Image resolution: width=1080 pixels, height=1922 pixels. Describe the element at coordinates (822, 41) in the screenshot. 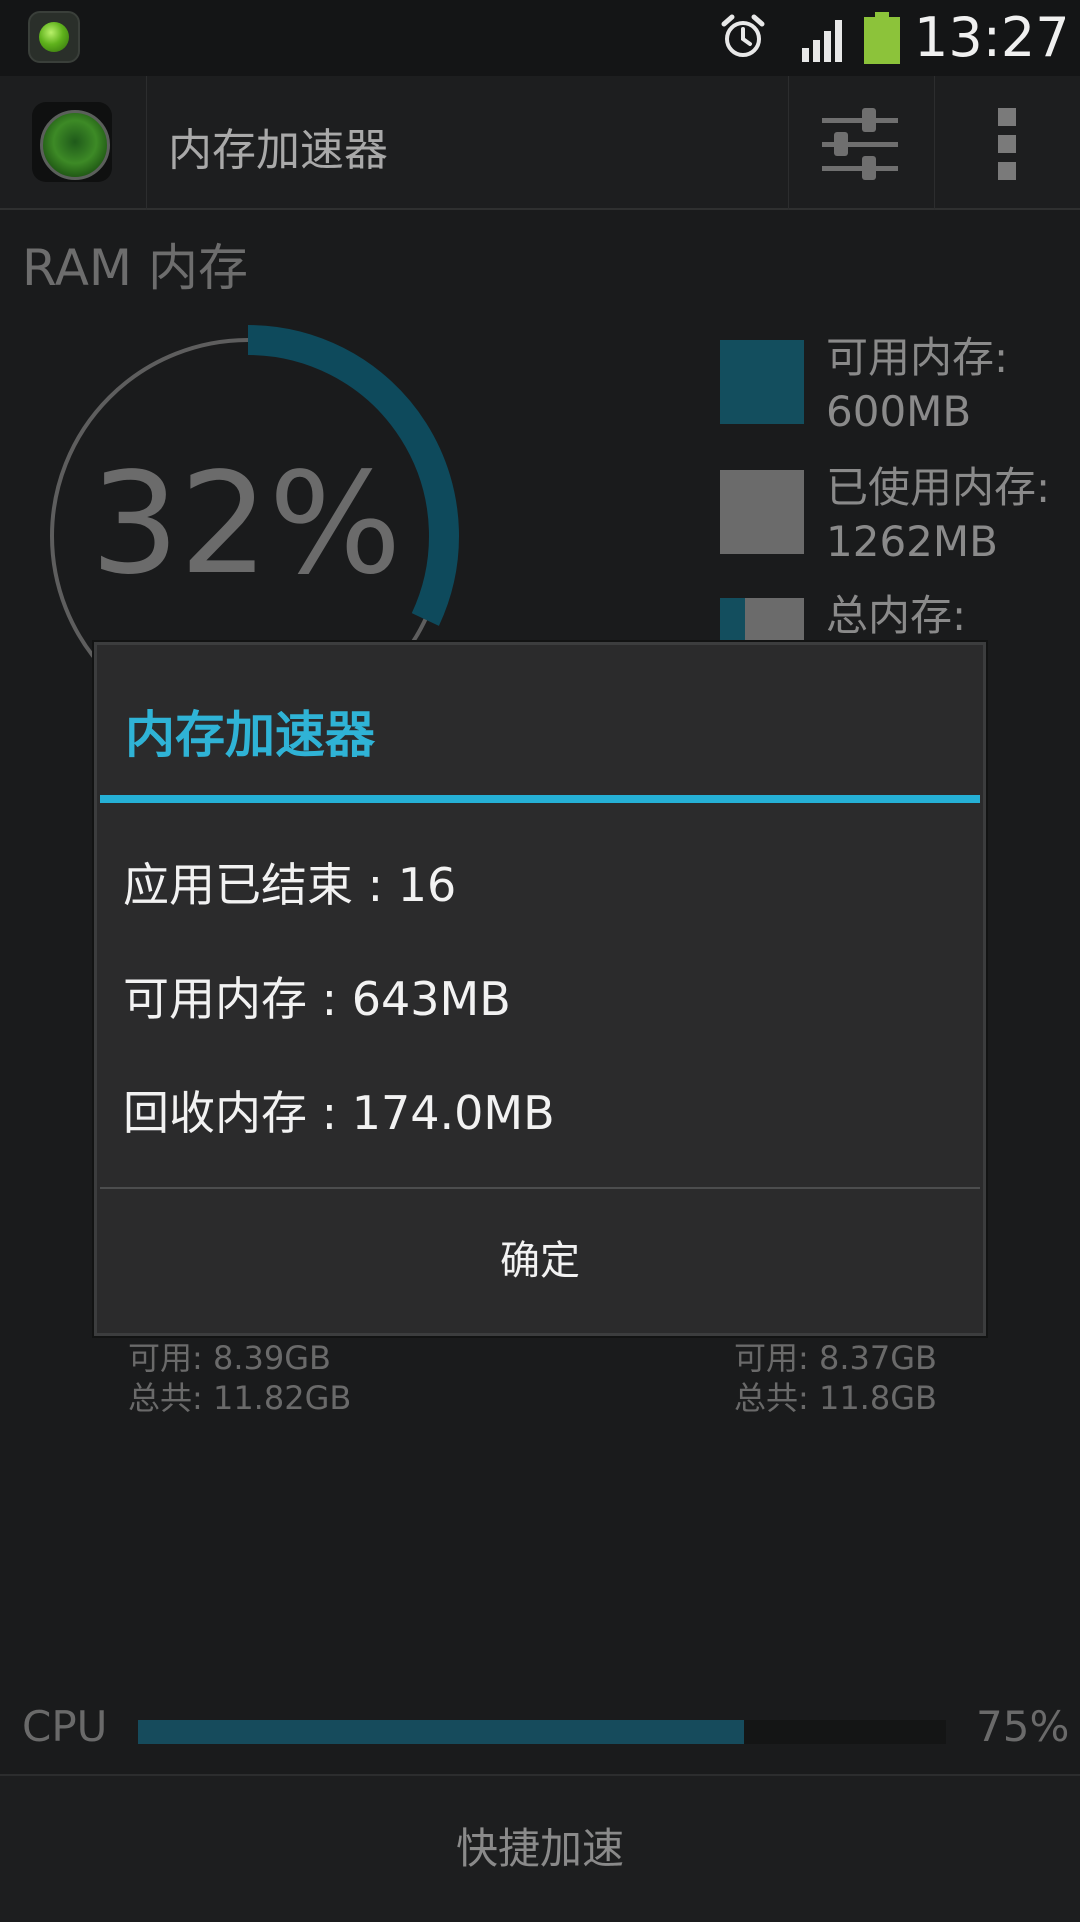

I see `signal-icon` at that location.